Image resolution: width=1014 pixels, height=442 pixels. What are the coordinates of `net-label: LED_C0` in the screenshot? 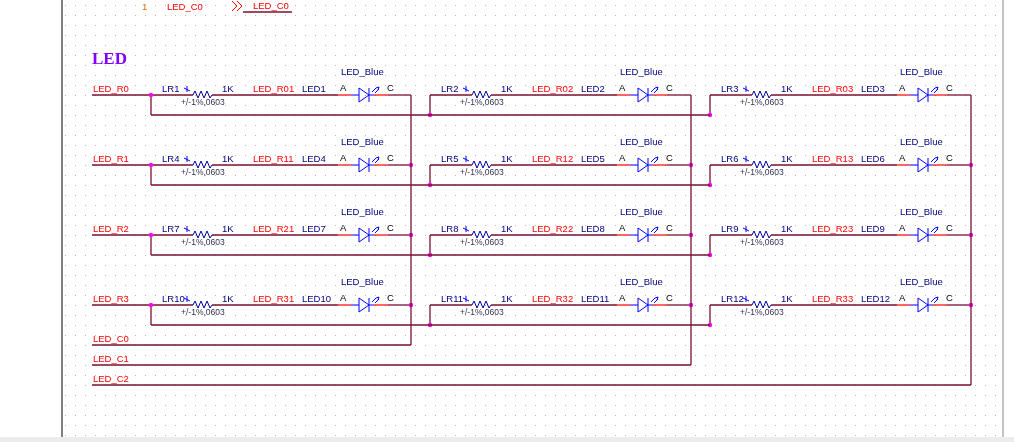 It's located at (185, 6).